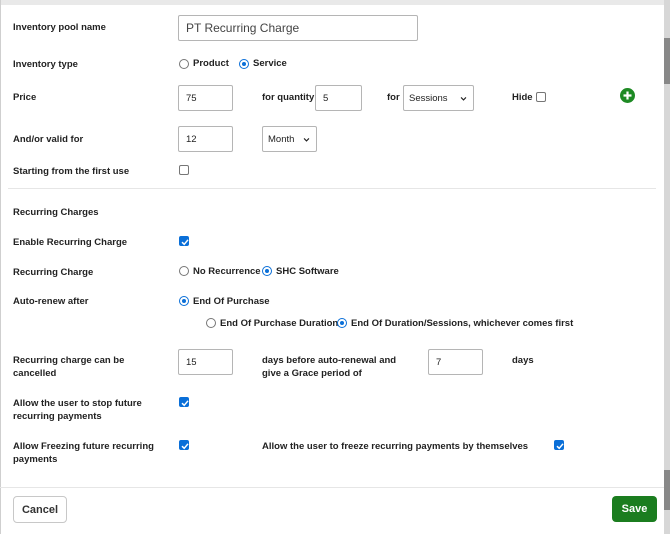 The image size is (670, 534). What do you see at coordinates (270, 63) in the screenshot?
I see `inventory-type-service-label: Service` at bounding box center [270, 63].